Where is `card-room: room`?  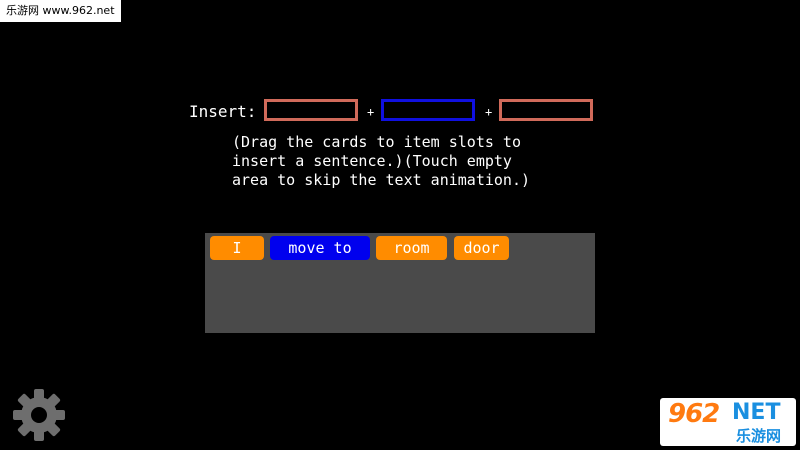 card-room: room is located at coordinates (411, 248).